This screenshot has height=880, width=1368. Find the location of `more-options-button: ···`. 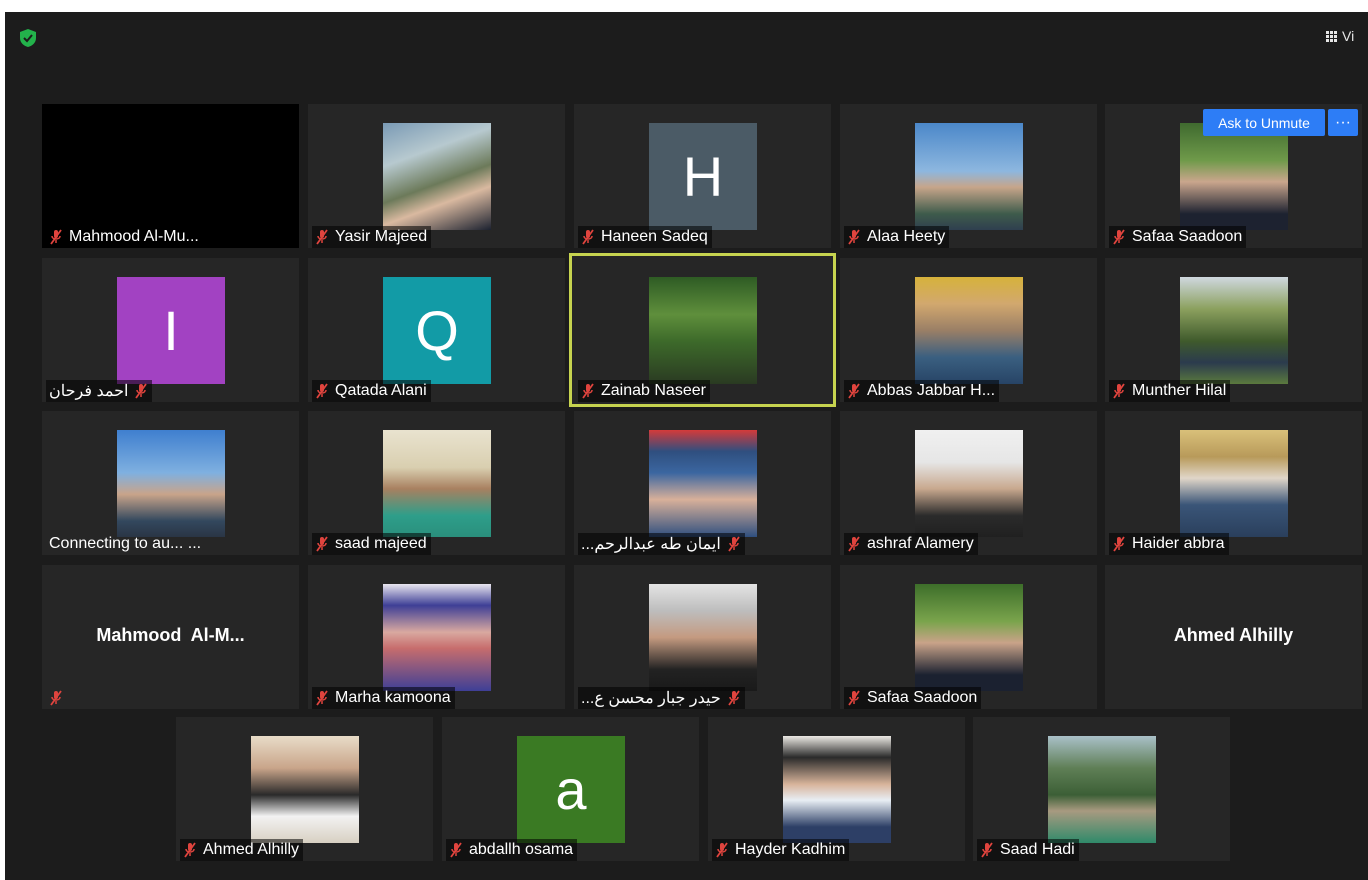

more-options-button: ··· is located at coordinates (1343, 122).